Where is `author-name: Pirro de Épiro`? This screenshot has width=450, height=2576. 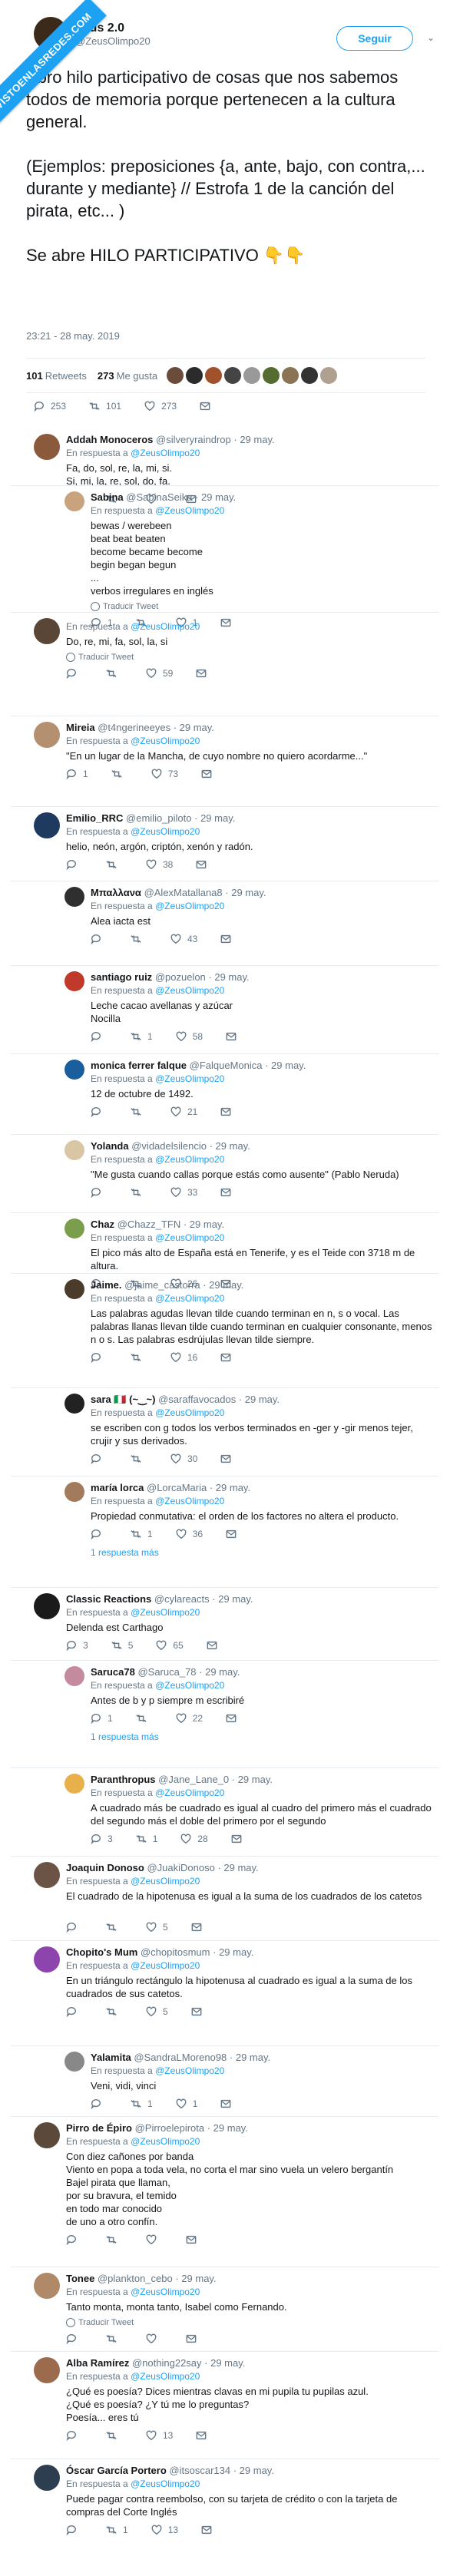 author-name: Pirro de Épiro is located at coordinates (99, 2128).